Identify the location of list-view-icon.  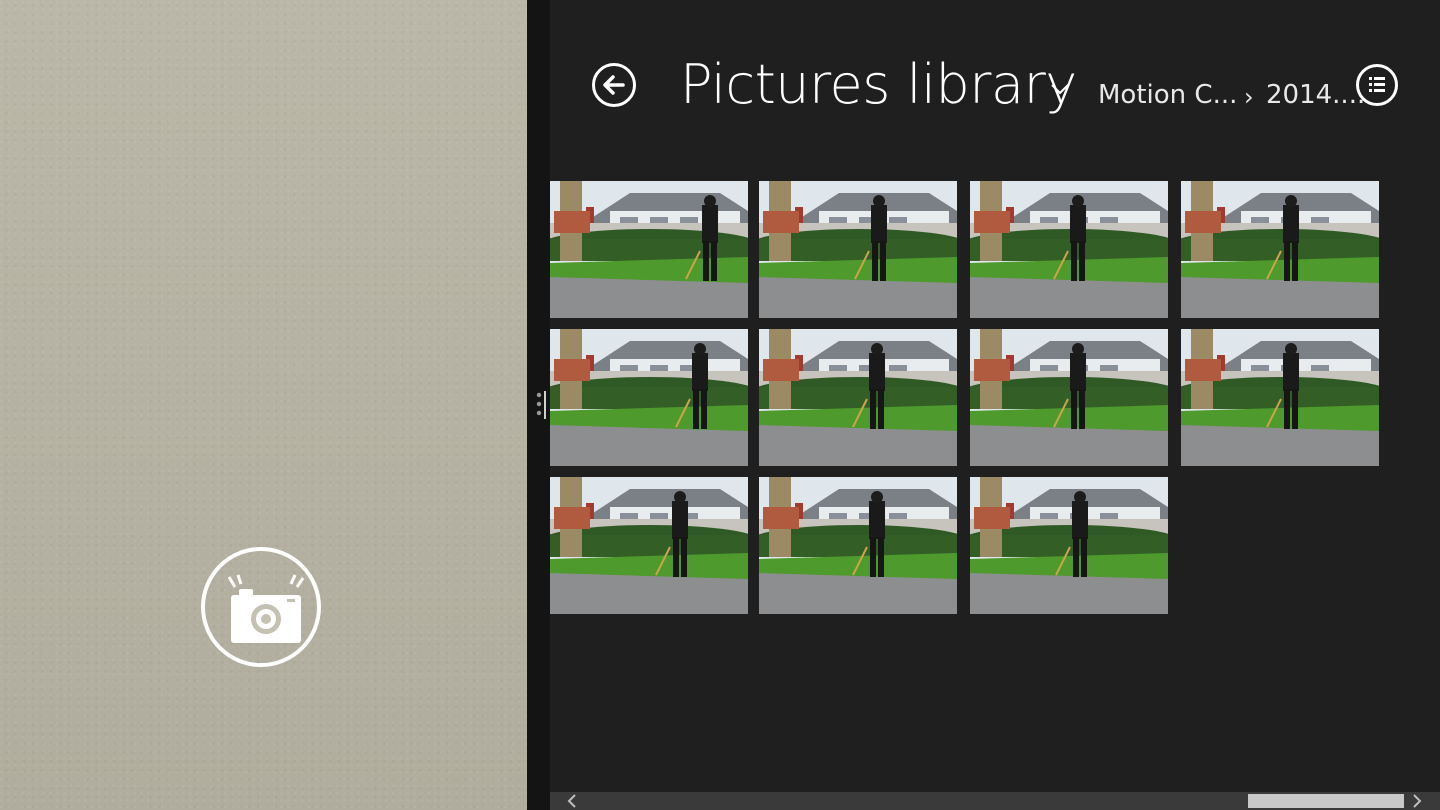
(1377, 85).